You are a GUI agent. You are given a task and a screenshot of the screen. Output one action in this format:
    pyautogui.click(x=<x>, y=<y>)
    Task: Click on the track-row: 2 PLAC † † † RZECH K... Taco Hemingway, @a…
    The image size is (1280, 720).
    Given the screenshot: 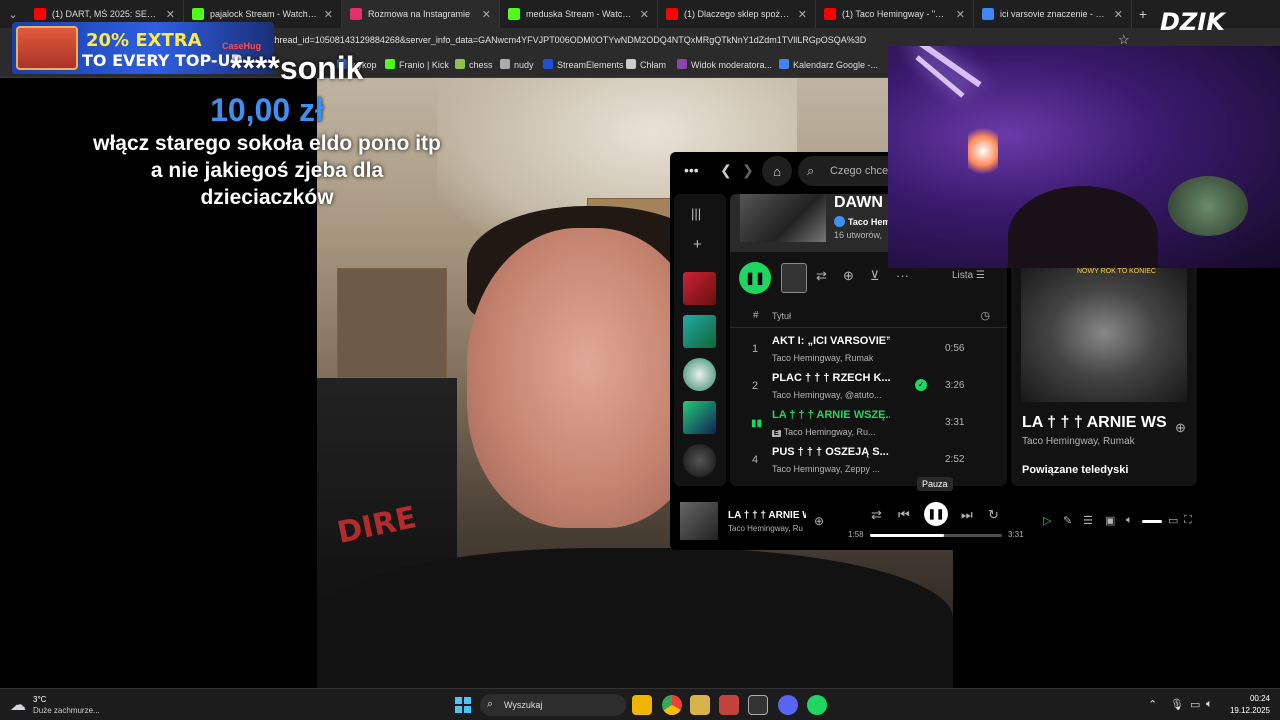 What is the action you would take?
    pyautogui.click(x=868, y=387)
    